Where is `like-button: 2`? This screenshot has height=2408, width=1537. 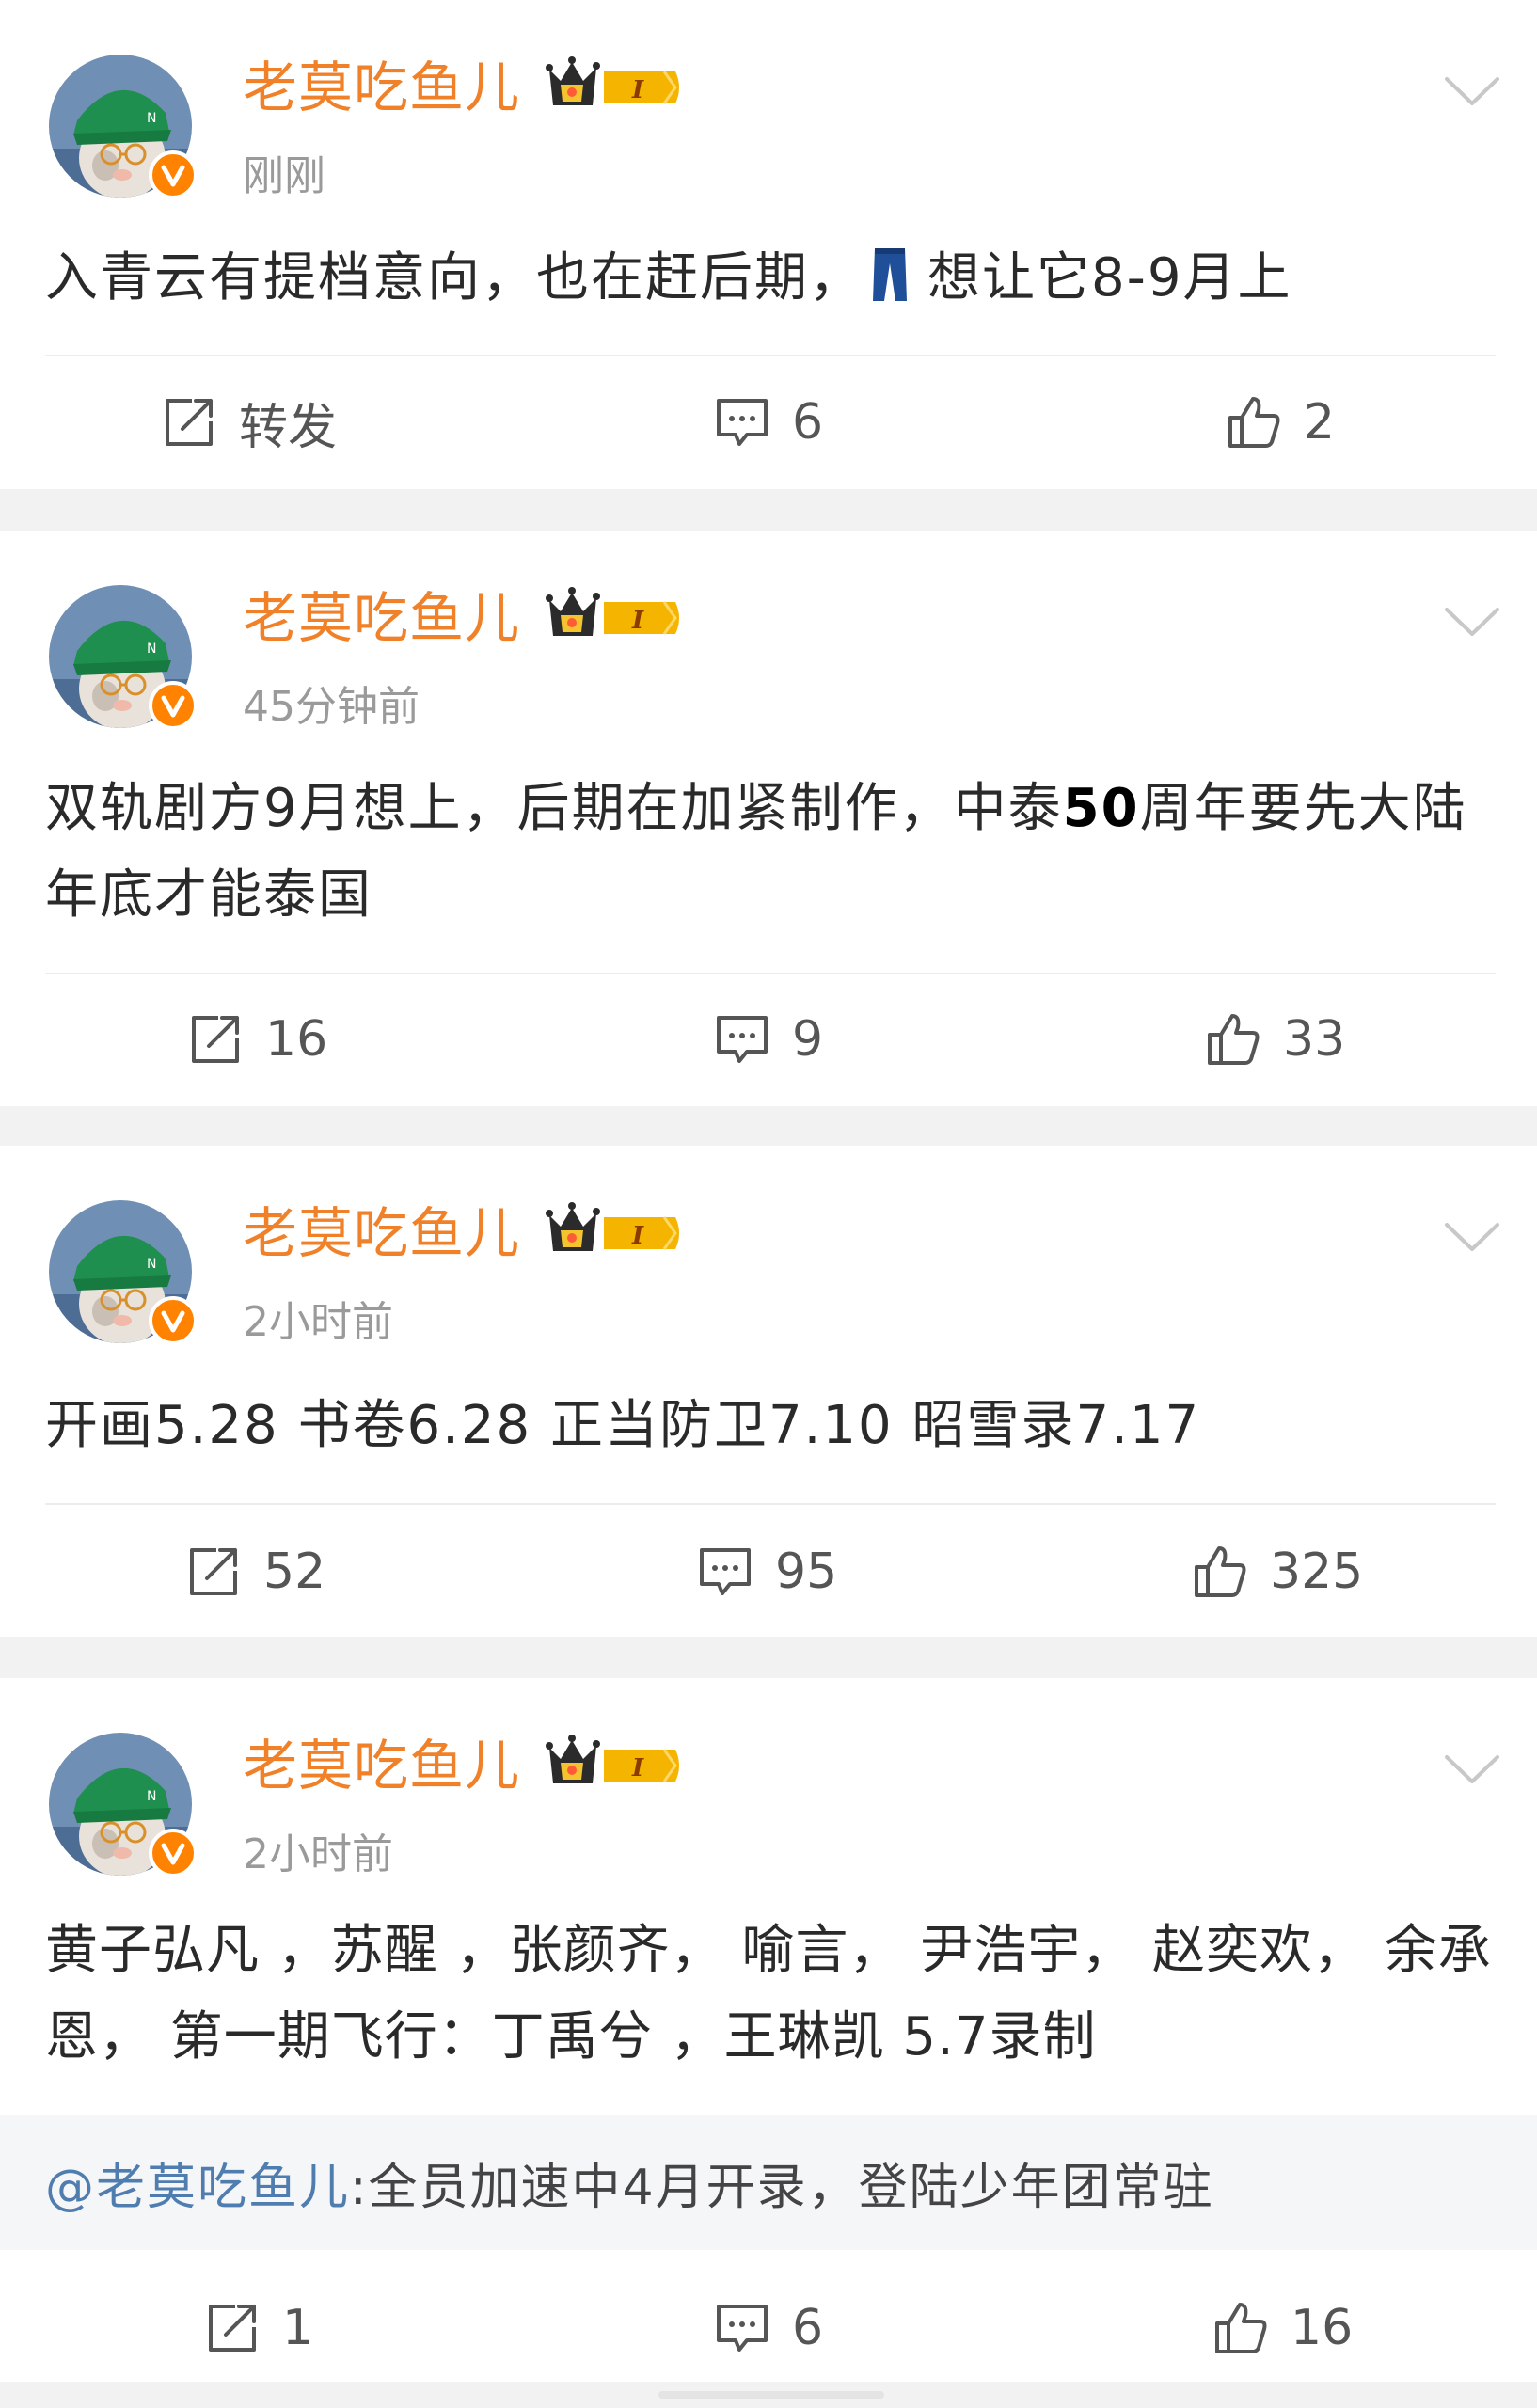
like-button: 2 is located at coordinates (1280, 422).